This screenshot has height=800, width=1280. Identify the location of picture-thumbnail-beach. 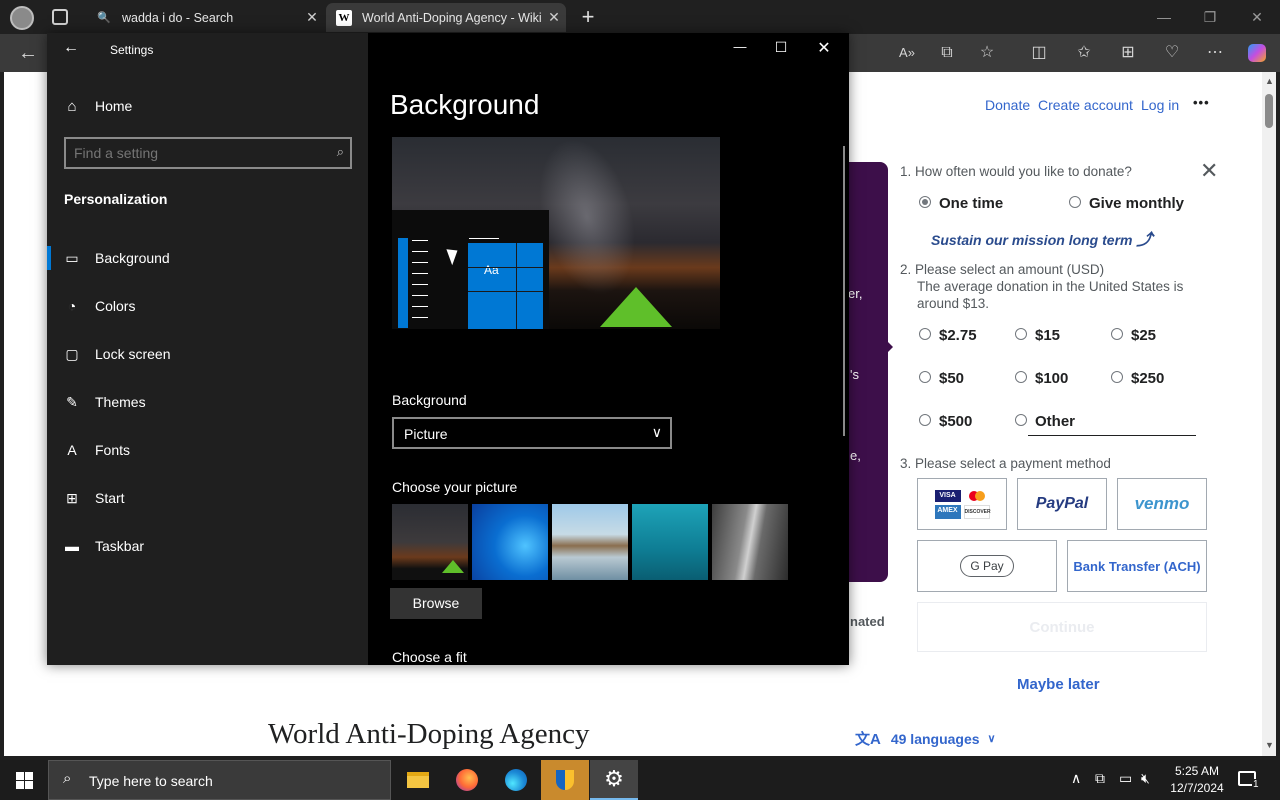
(590, 542).